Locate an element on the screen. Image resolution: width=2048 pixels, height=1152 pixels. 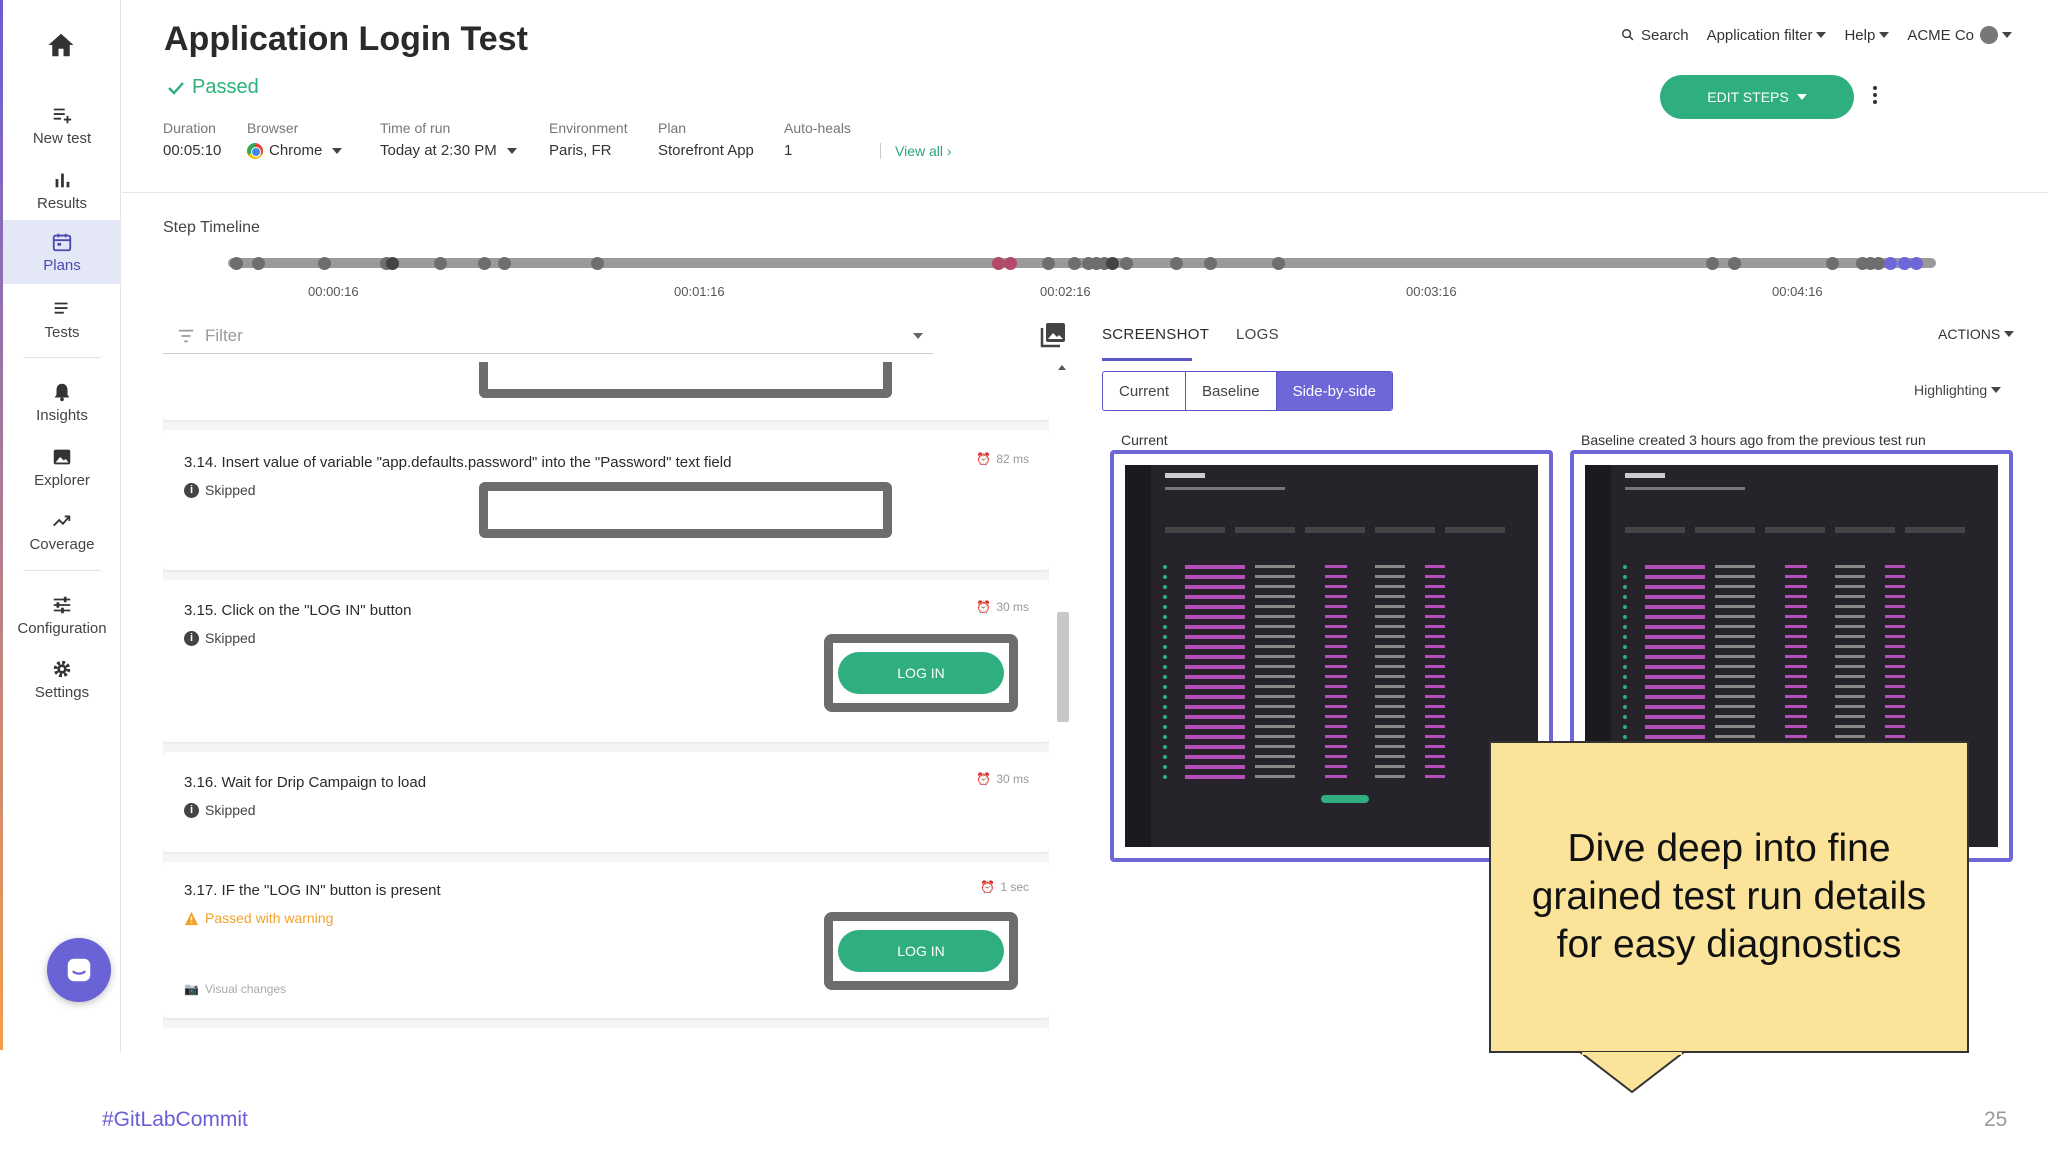
application-filter-dropdown: Application filter is located at coordinates (1767, 35).